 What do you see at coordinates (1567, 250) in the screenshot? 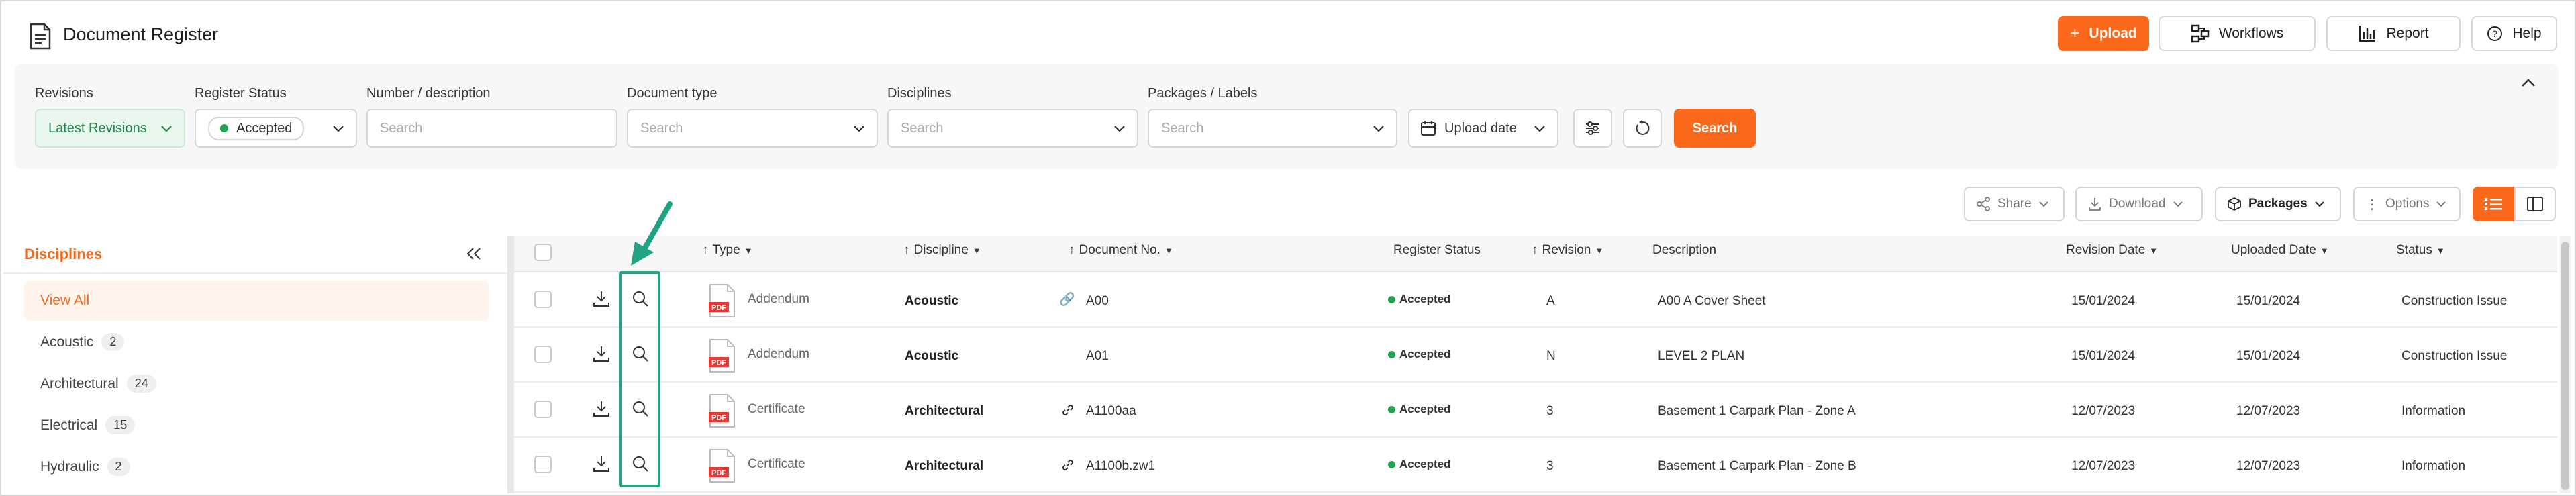
I see `column-header-revision: ↑ Revision ▼` at bounding box center [1567, 250].